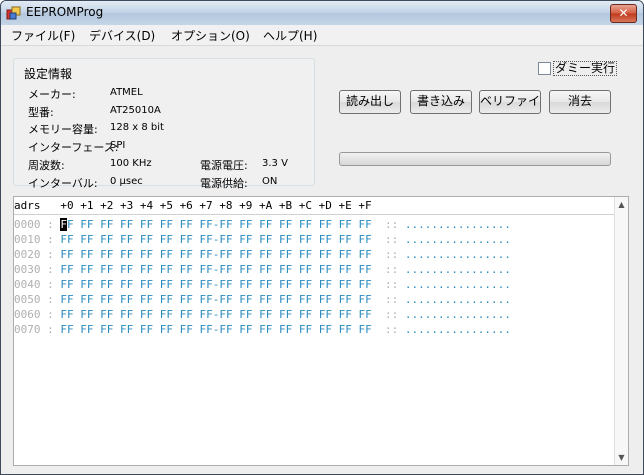  What do you see at coordinates (441, 102) in the screenshot?
I see `write-button: 書き込み` at bounding box center [441, 102].